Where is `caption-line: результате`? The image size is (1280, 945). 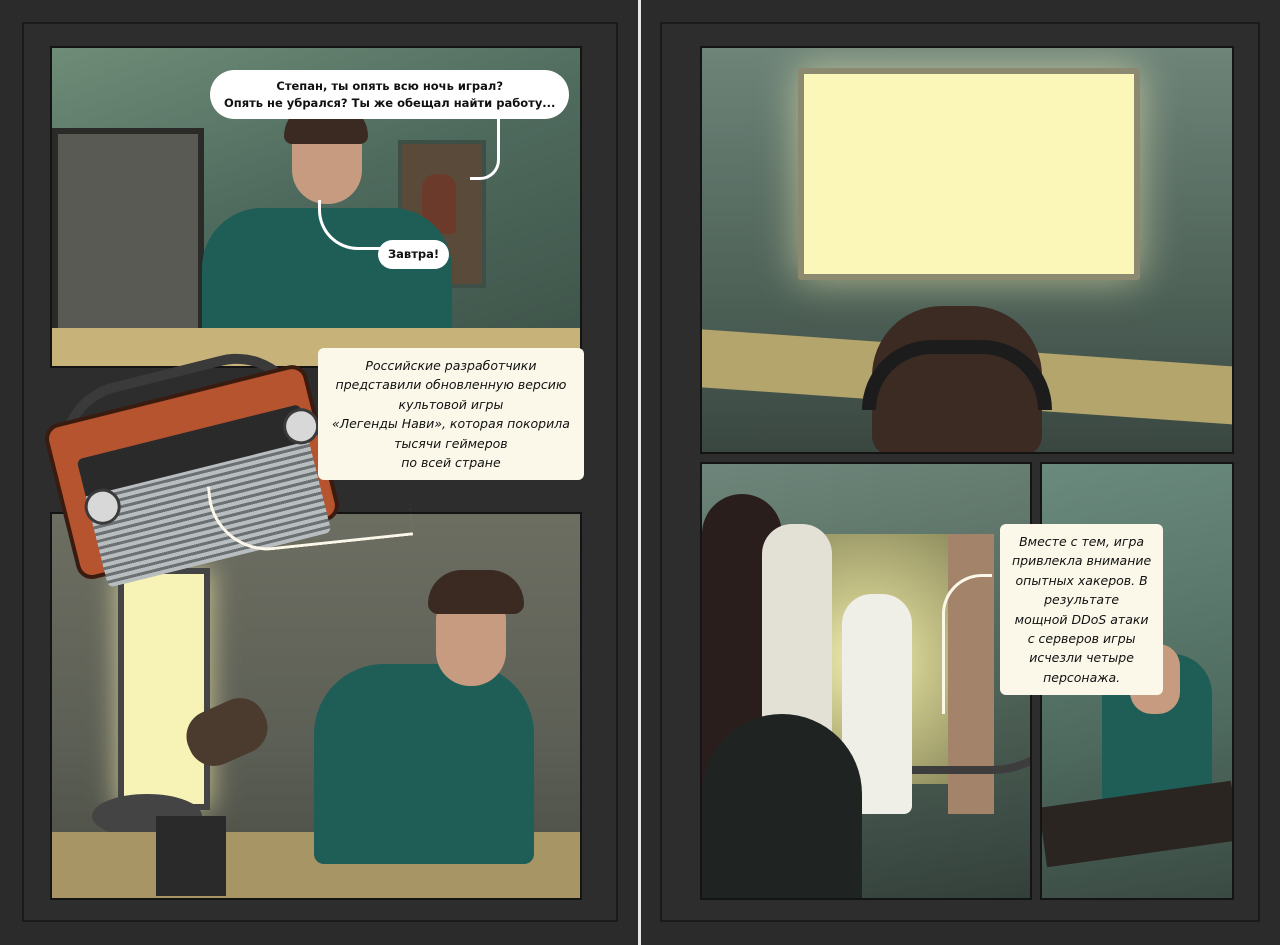 caption-line: результате is located at coordinates (1082, 600).